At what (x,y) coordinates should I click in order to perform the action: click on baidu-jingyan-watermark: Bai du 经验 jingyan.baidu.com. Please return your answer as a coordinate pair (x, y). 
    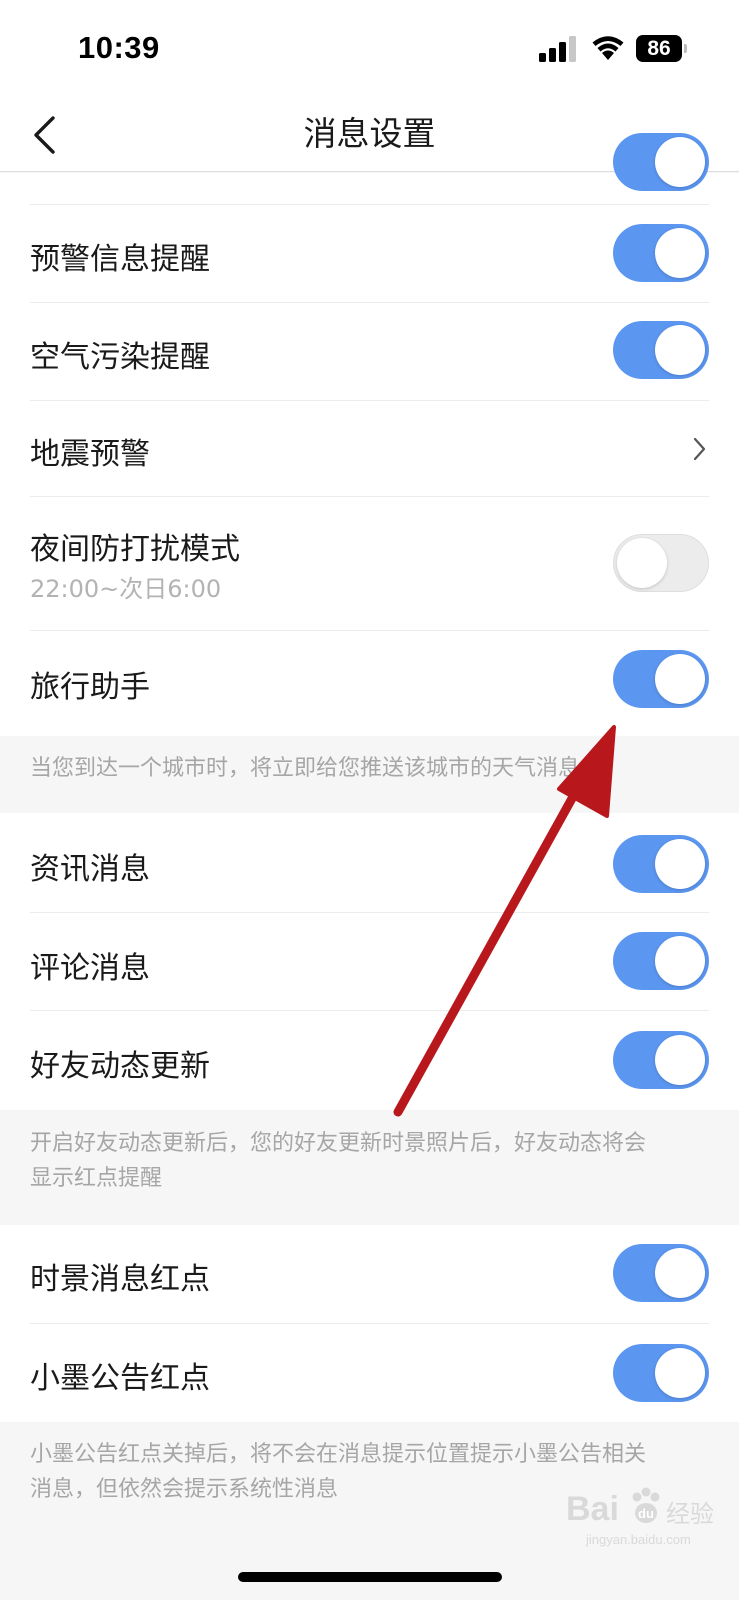
    Looking at the image, I should click on (641, 1515).